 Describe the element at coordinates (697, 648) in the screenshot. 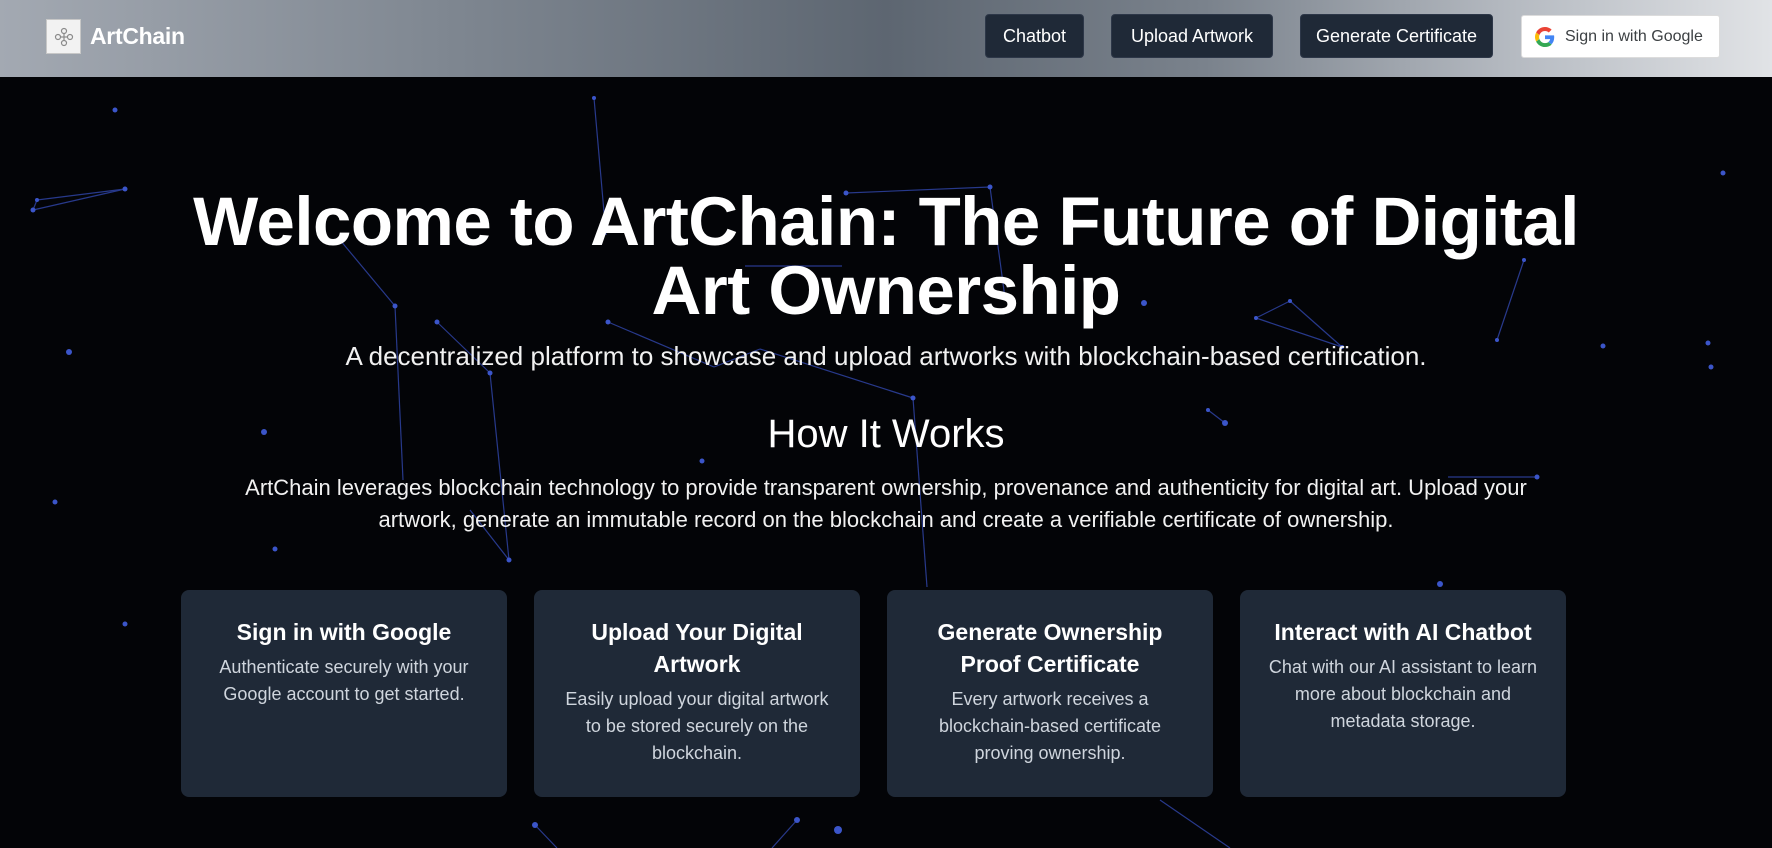

I see `feature-card-title: Upload Your Digital Artwork` at that location.